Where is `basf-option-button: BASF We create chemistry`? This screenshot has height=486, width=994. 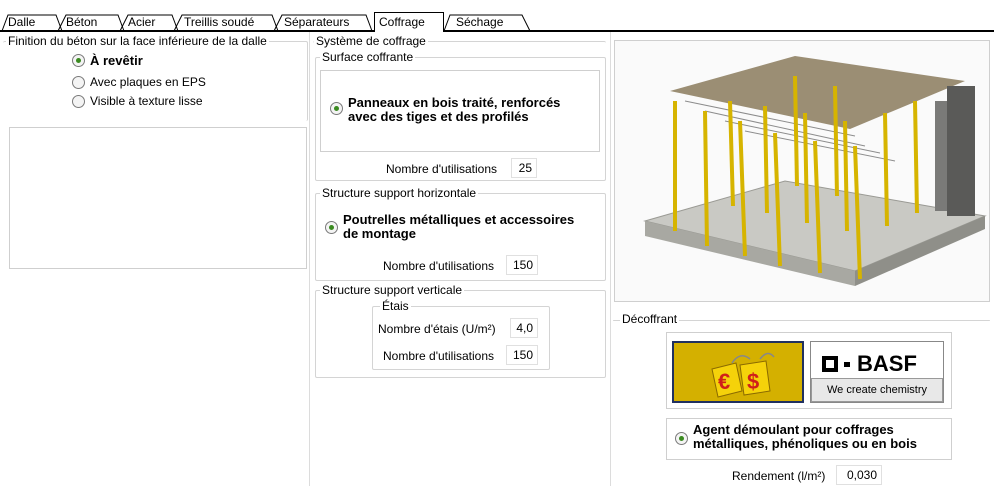 basf-option-button: BASF We create chemistry is located at coordinates (877, 372).